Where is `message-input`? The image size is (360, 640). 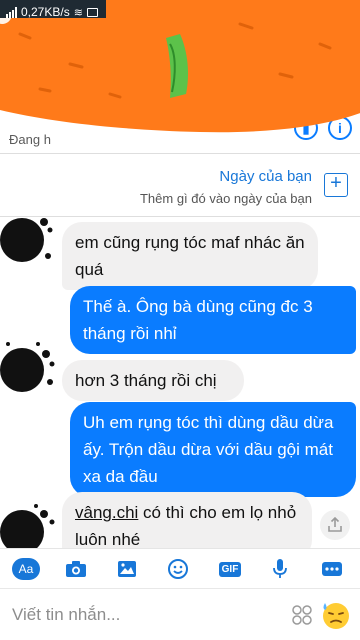 message-input is located at coordinates (137, 615).